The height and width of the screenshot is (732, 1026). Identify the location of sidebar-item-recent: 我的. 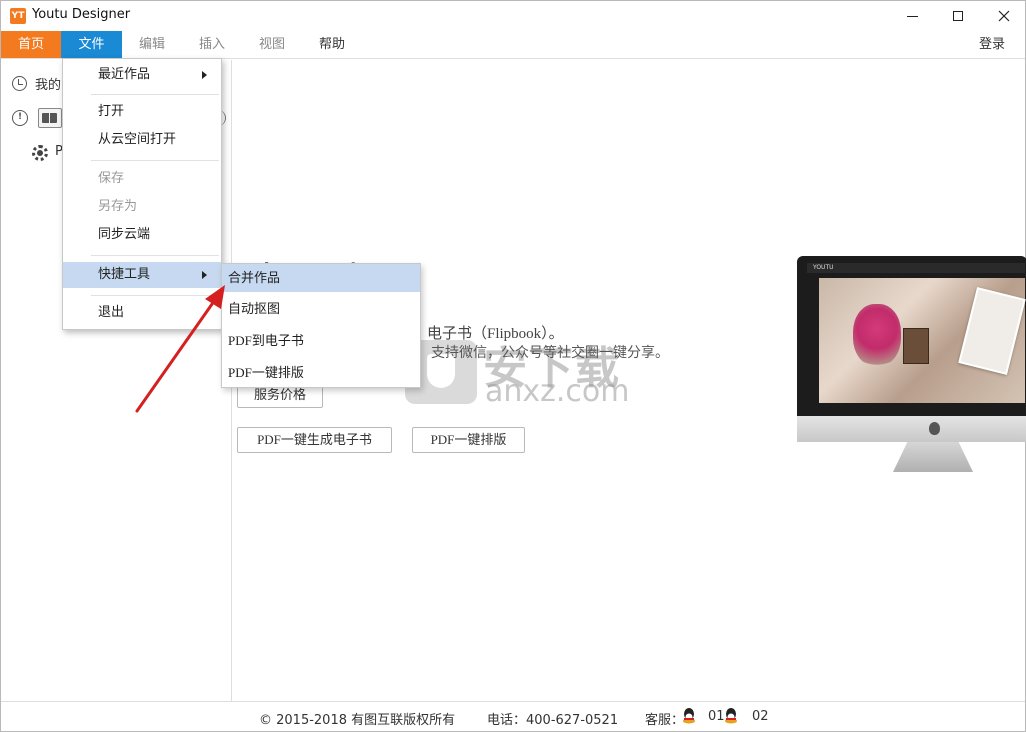
(48, 83).